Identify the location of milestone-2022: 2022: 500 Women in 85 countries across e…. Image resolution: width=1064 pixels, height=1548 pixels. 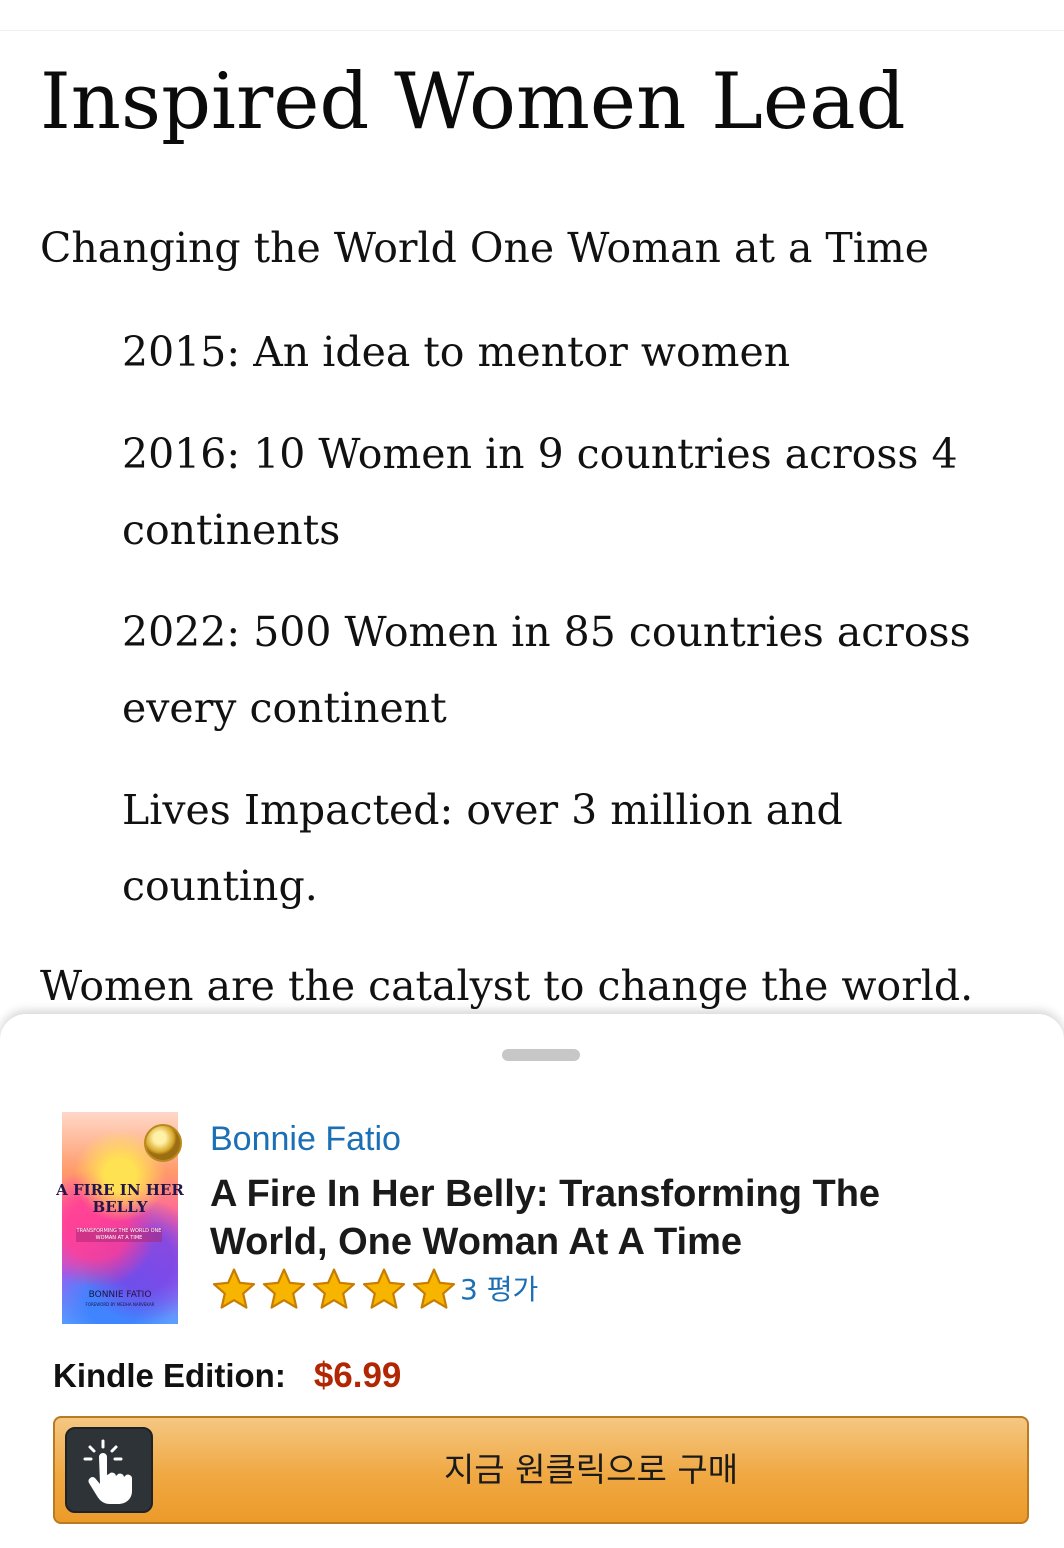
(546, 670).